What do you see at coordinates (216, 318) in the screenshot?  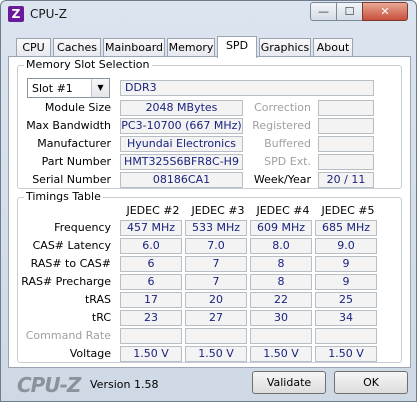 I see `trc-jedec-3: 27` at bounding box center [216, 318].